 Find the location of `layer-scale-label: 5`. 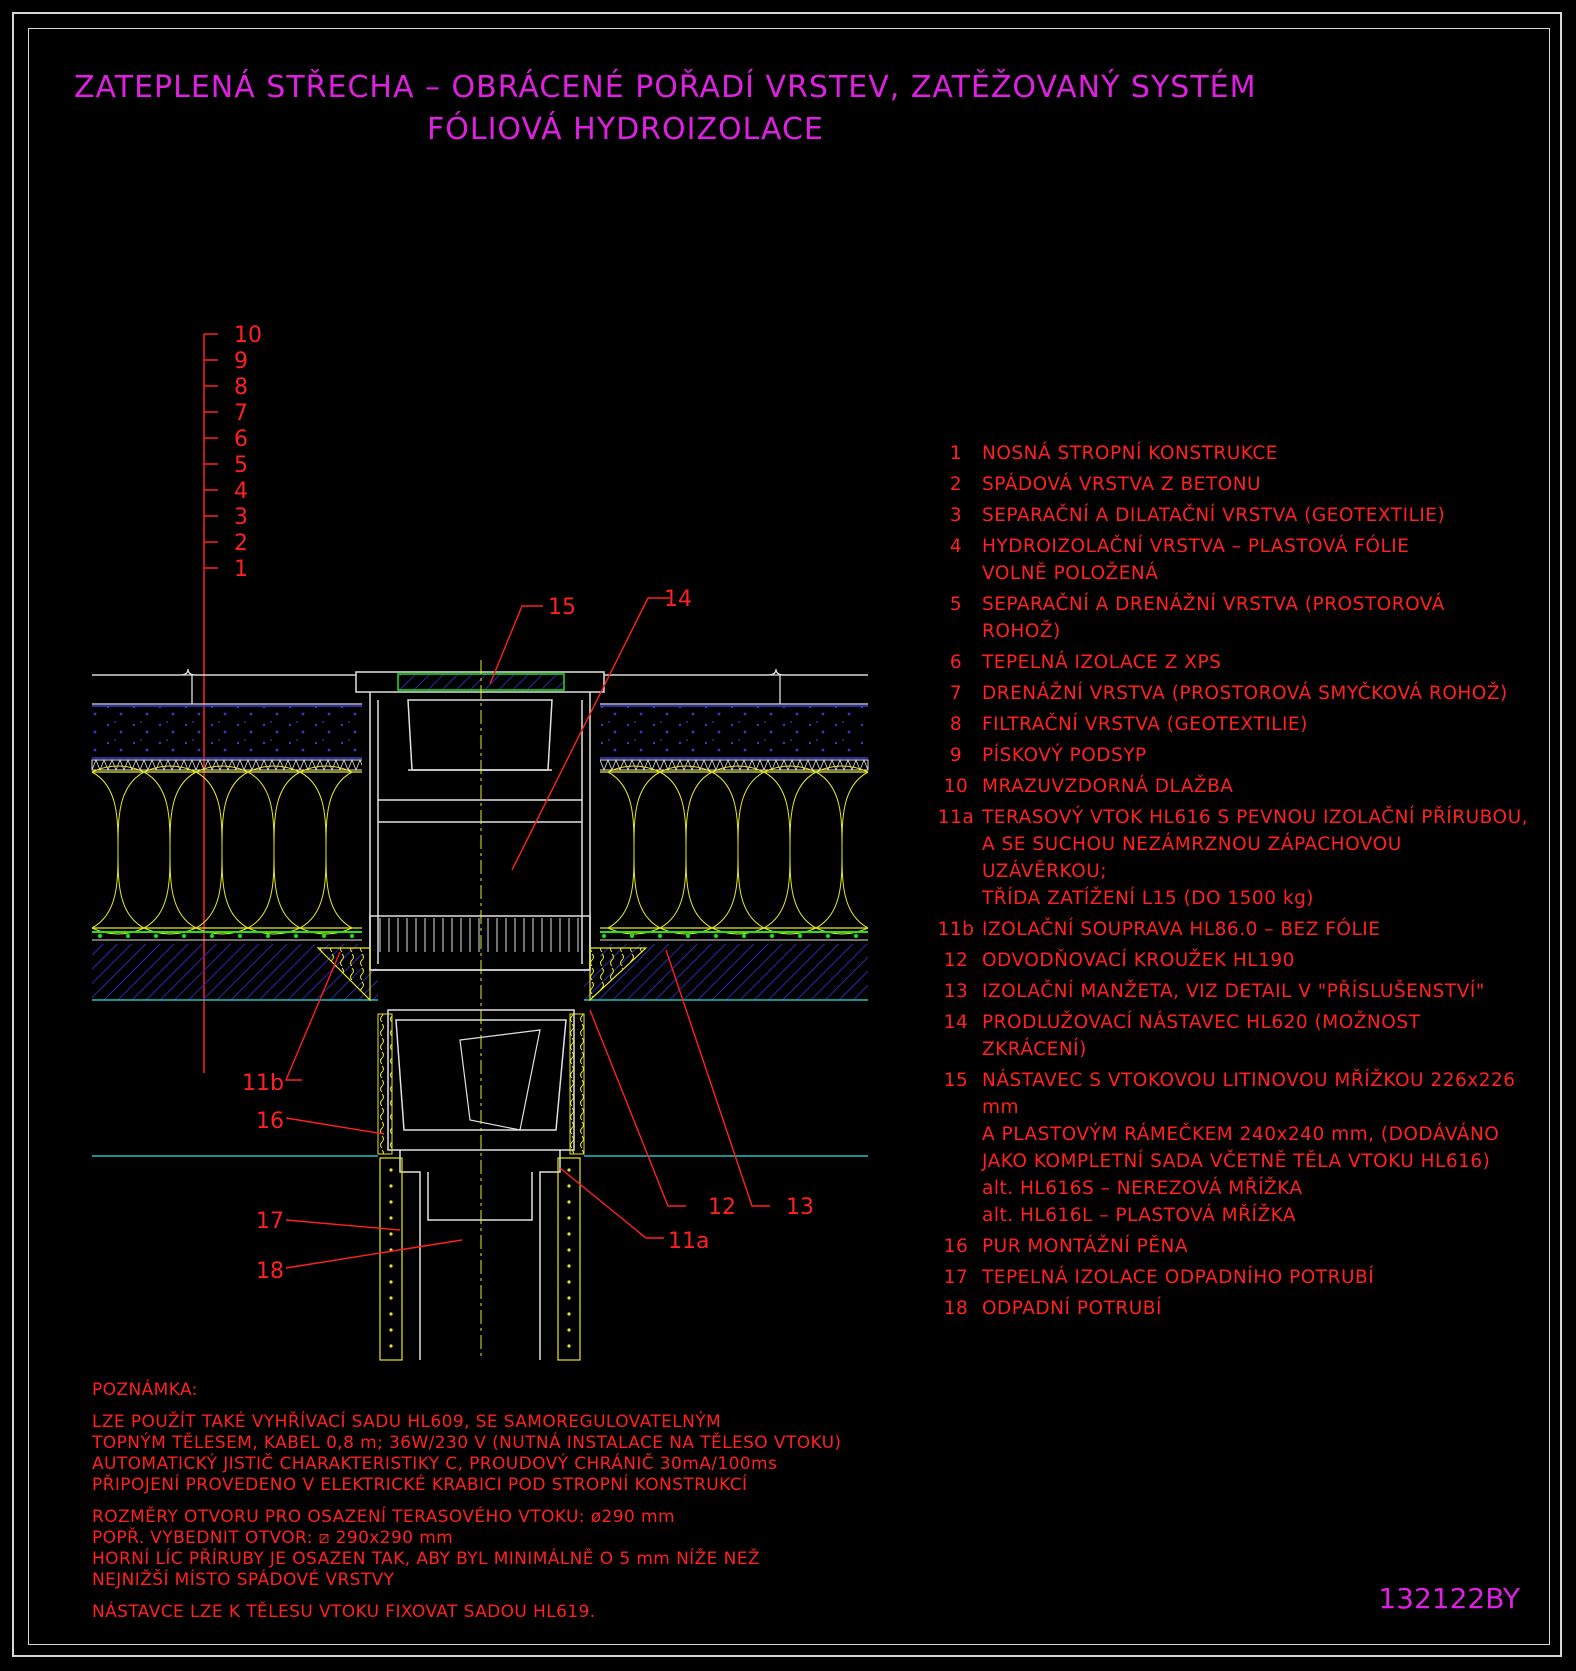

layer-scale-label: 5 is located at coordinates (241, 465).